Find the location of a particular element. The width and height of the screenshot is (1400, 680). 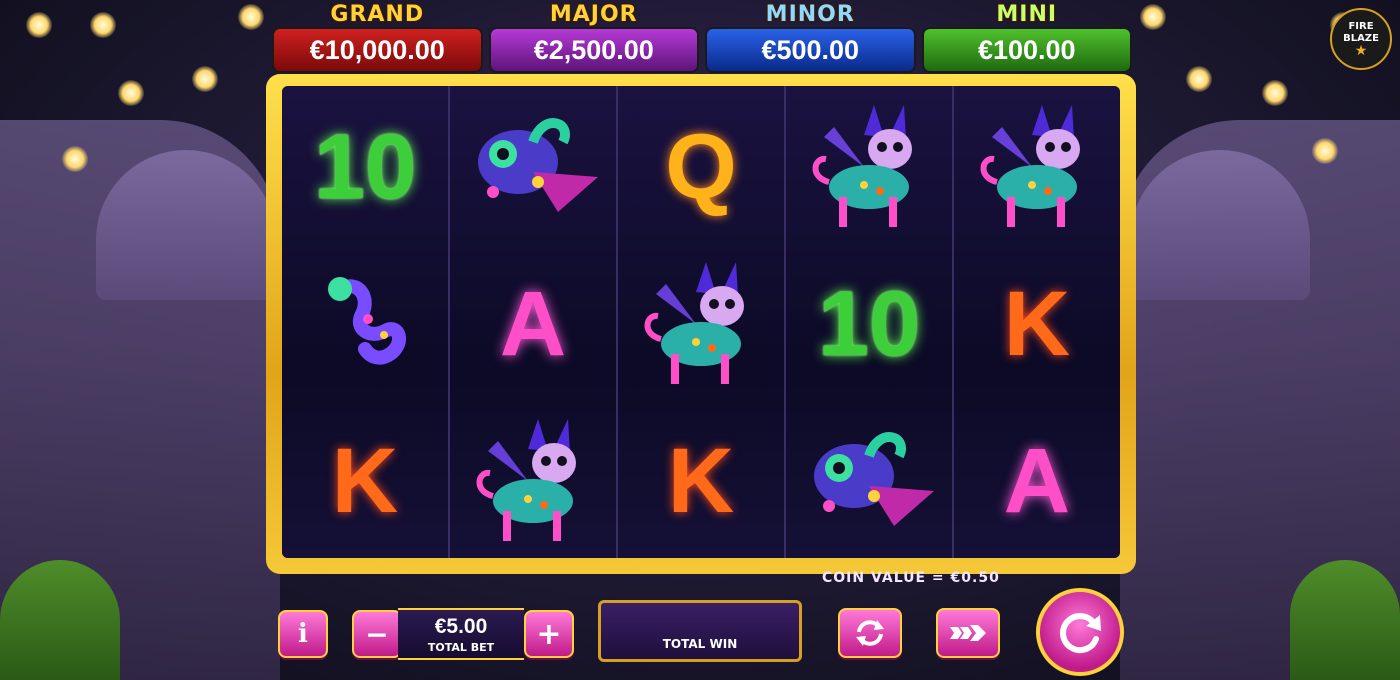

spin-icon is located at coordinates (1080, 633).